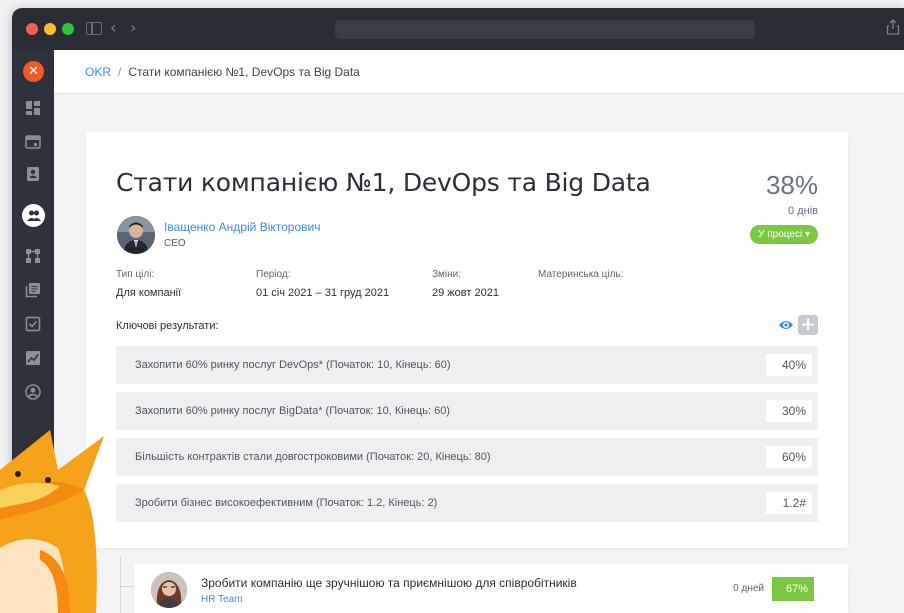 This screenshot has width=904, height=613. Describe the element at coordinates (447, 274) in the screenshot. I see `changes-label: Зміни:` at that location.